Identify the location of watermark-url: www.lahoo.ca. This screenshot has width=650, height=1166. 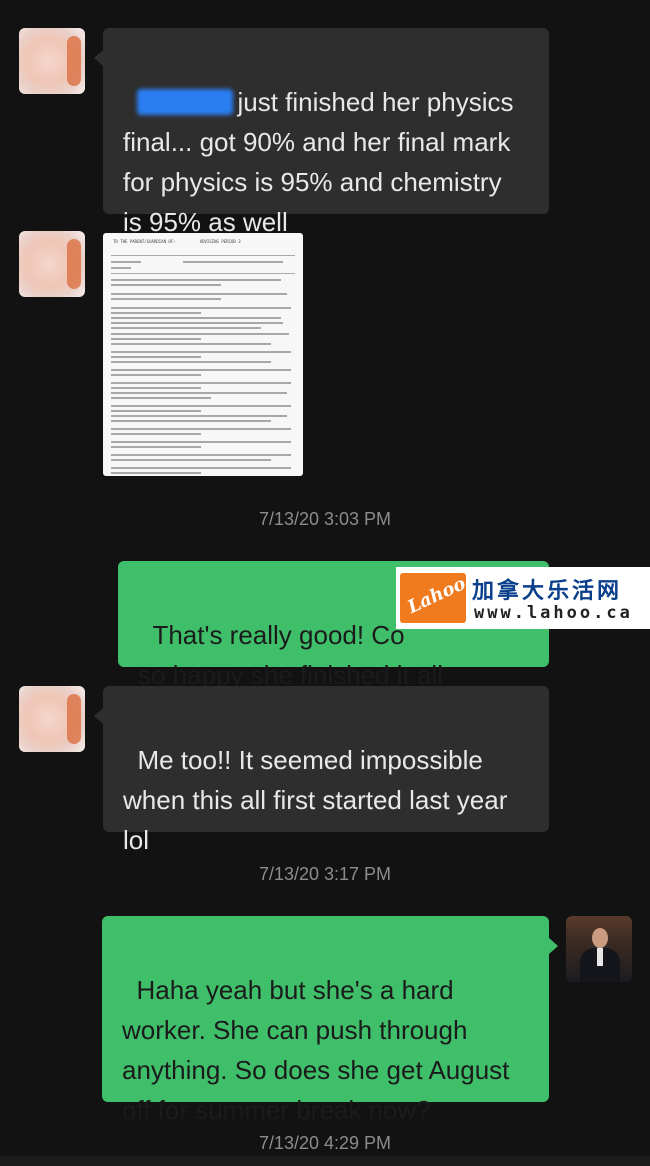
(553, 613).